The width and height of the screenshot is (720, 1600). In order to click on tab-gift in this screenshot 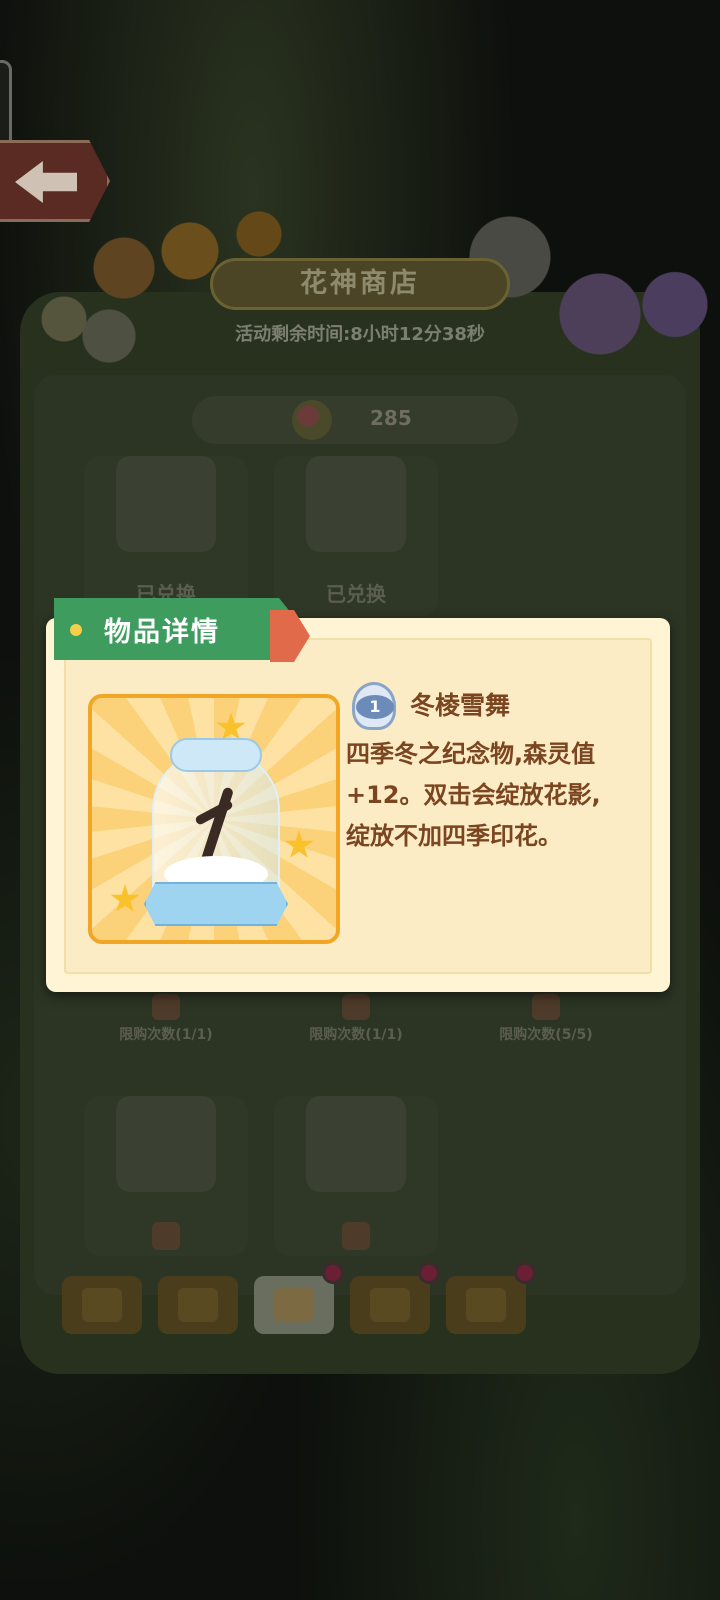, I will do `click(491, 1298)`.